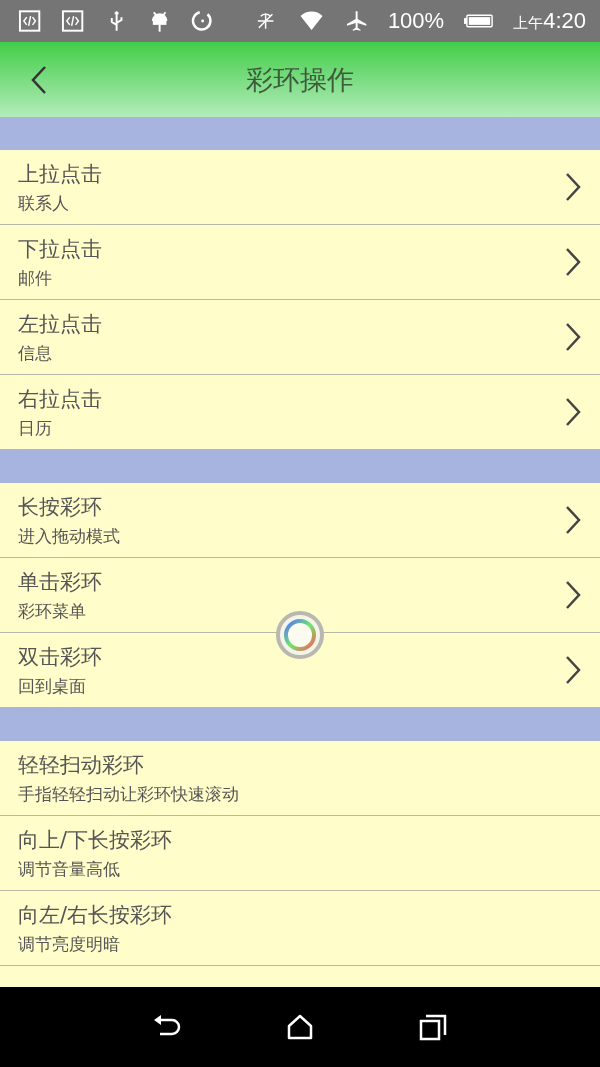 Image resolution: width=600 pixels, height=1067 pixels. What do you see at coordinates (60, 249) in the screenshot?
I see `item-title: 下拉点击` at bounding box center [60, 249].